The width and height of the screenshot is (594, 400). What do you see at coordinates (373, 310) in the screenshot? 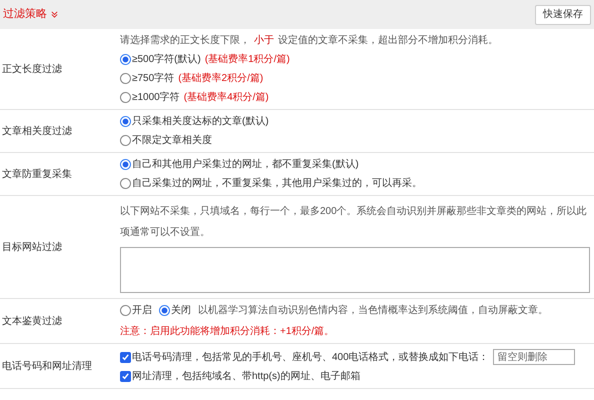
I see `description-text: 以机器学习算法自动识别色情内容，当色情概率达到系统阈值，自动屏蔽文章。` at bounding box center [373, 310].